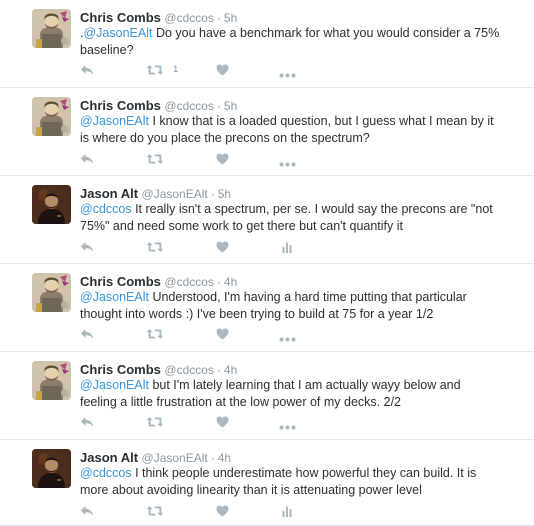  What do you see at coordinates (176, 69) in the screenshot?
I see `retweet-count: 1` at bounding box center [176, 69].